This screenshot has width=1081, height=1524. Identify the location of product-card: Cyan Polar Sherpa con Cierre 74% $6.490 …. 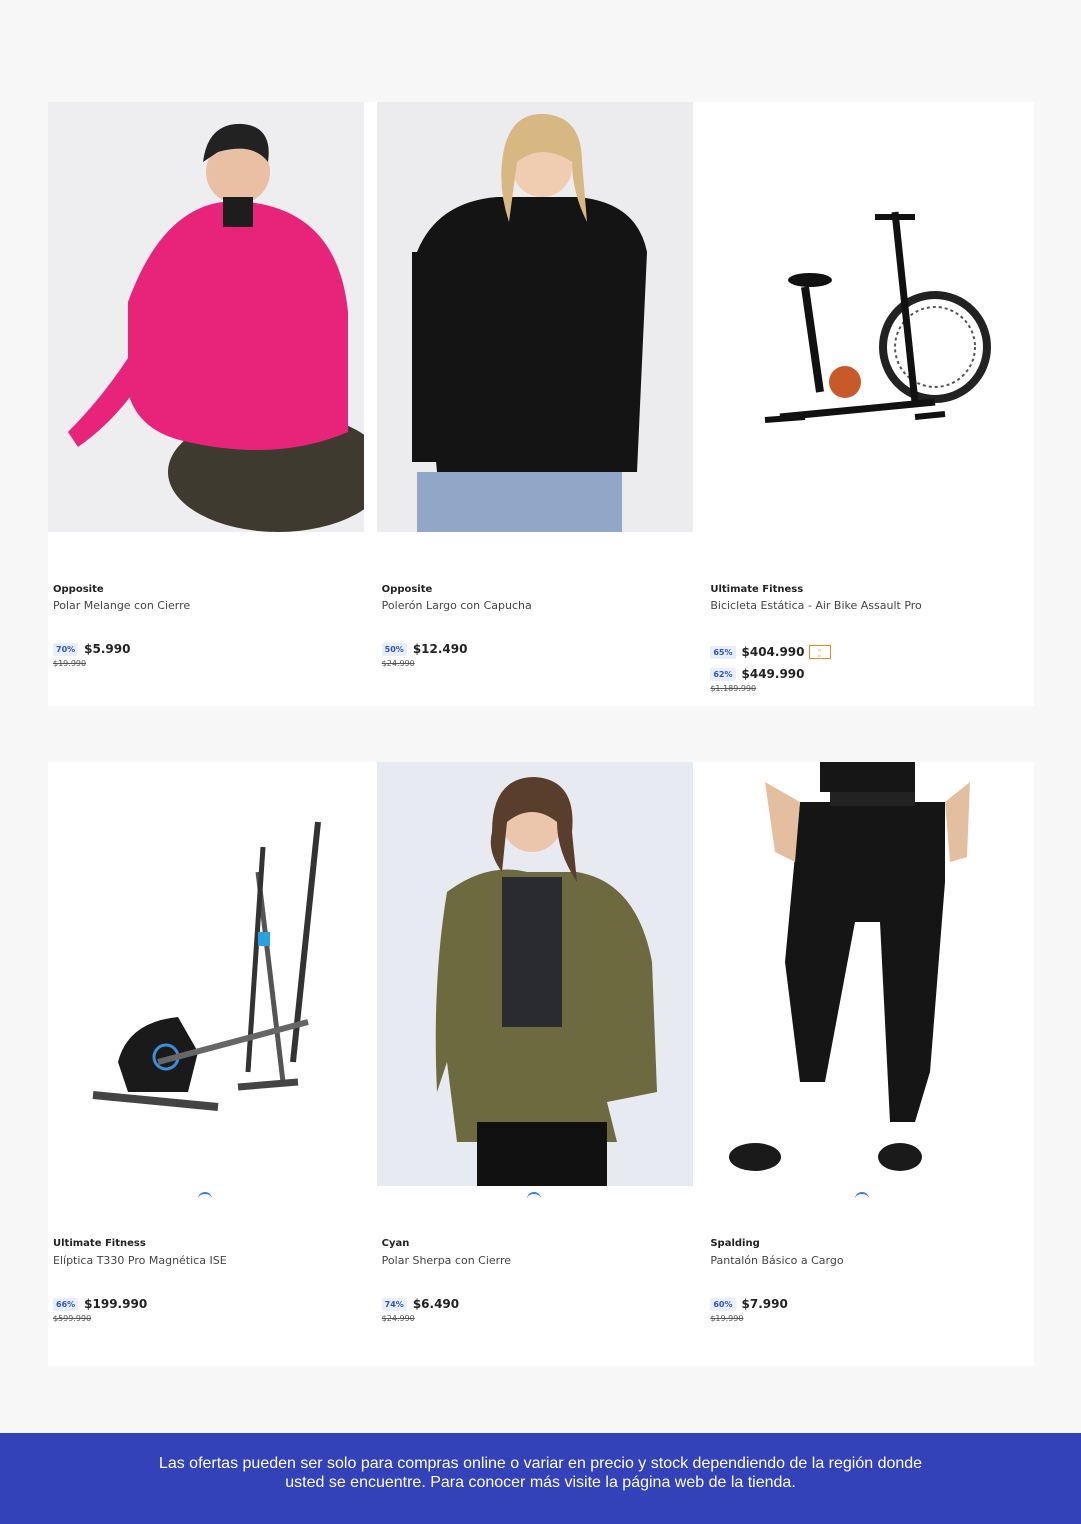
(541, 1064).